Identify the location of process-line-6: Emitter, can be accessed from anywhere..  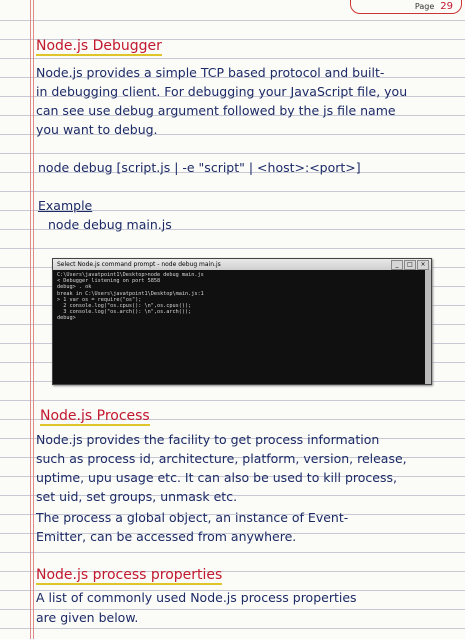
(166, 536).